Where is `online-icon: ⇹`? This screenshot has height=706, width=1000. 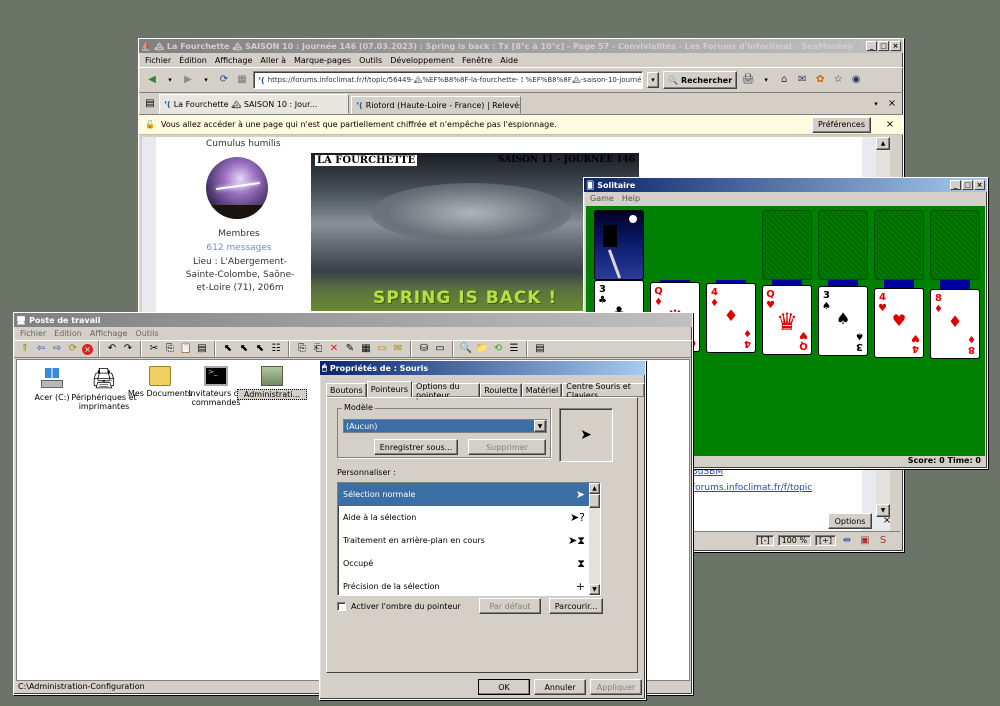
online-icon: ⇹ is located at coordinates (847, 541).